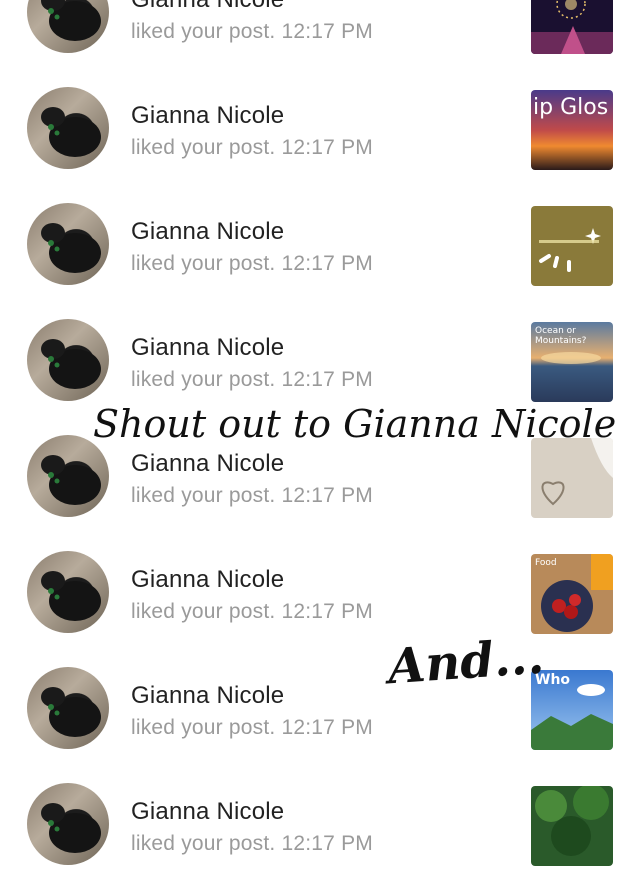 The image size is (640, 870). Describe the element at coordinates (546, 563) in the screenshot. I see `thumbnail-caption: Food` at that location.